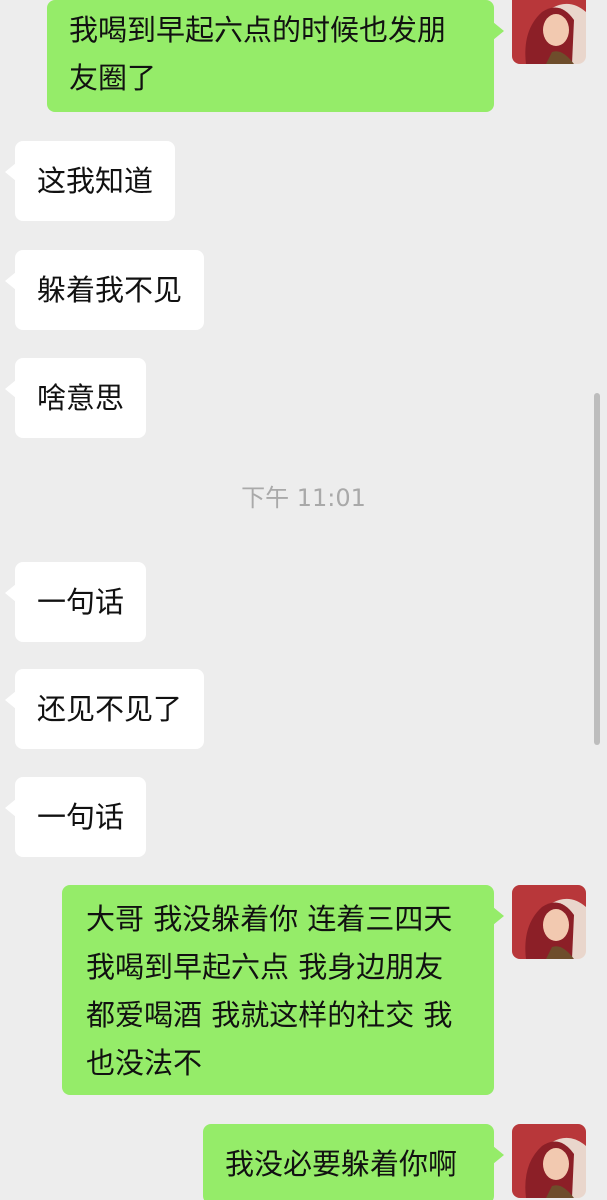 The width and height of the screenshot is (607, 1200). Describe the element at coordinates (303, 498) in the screenshot. I see `message-timestamp: 下午 11:01` at that location.